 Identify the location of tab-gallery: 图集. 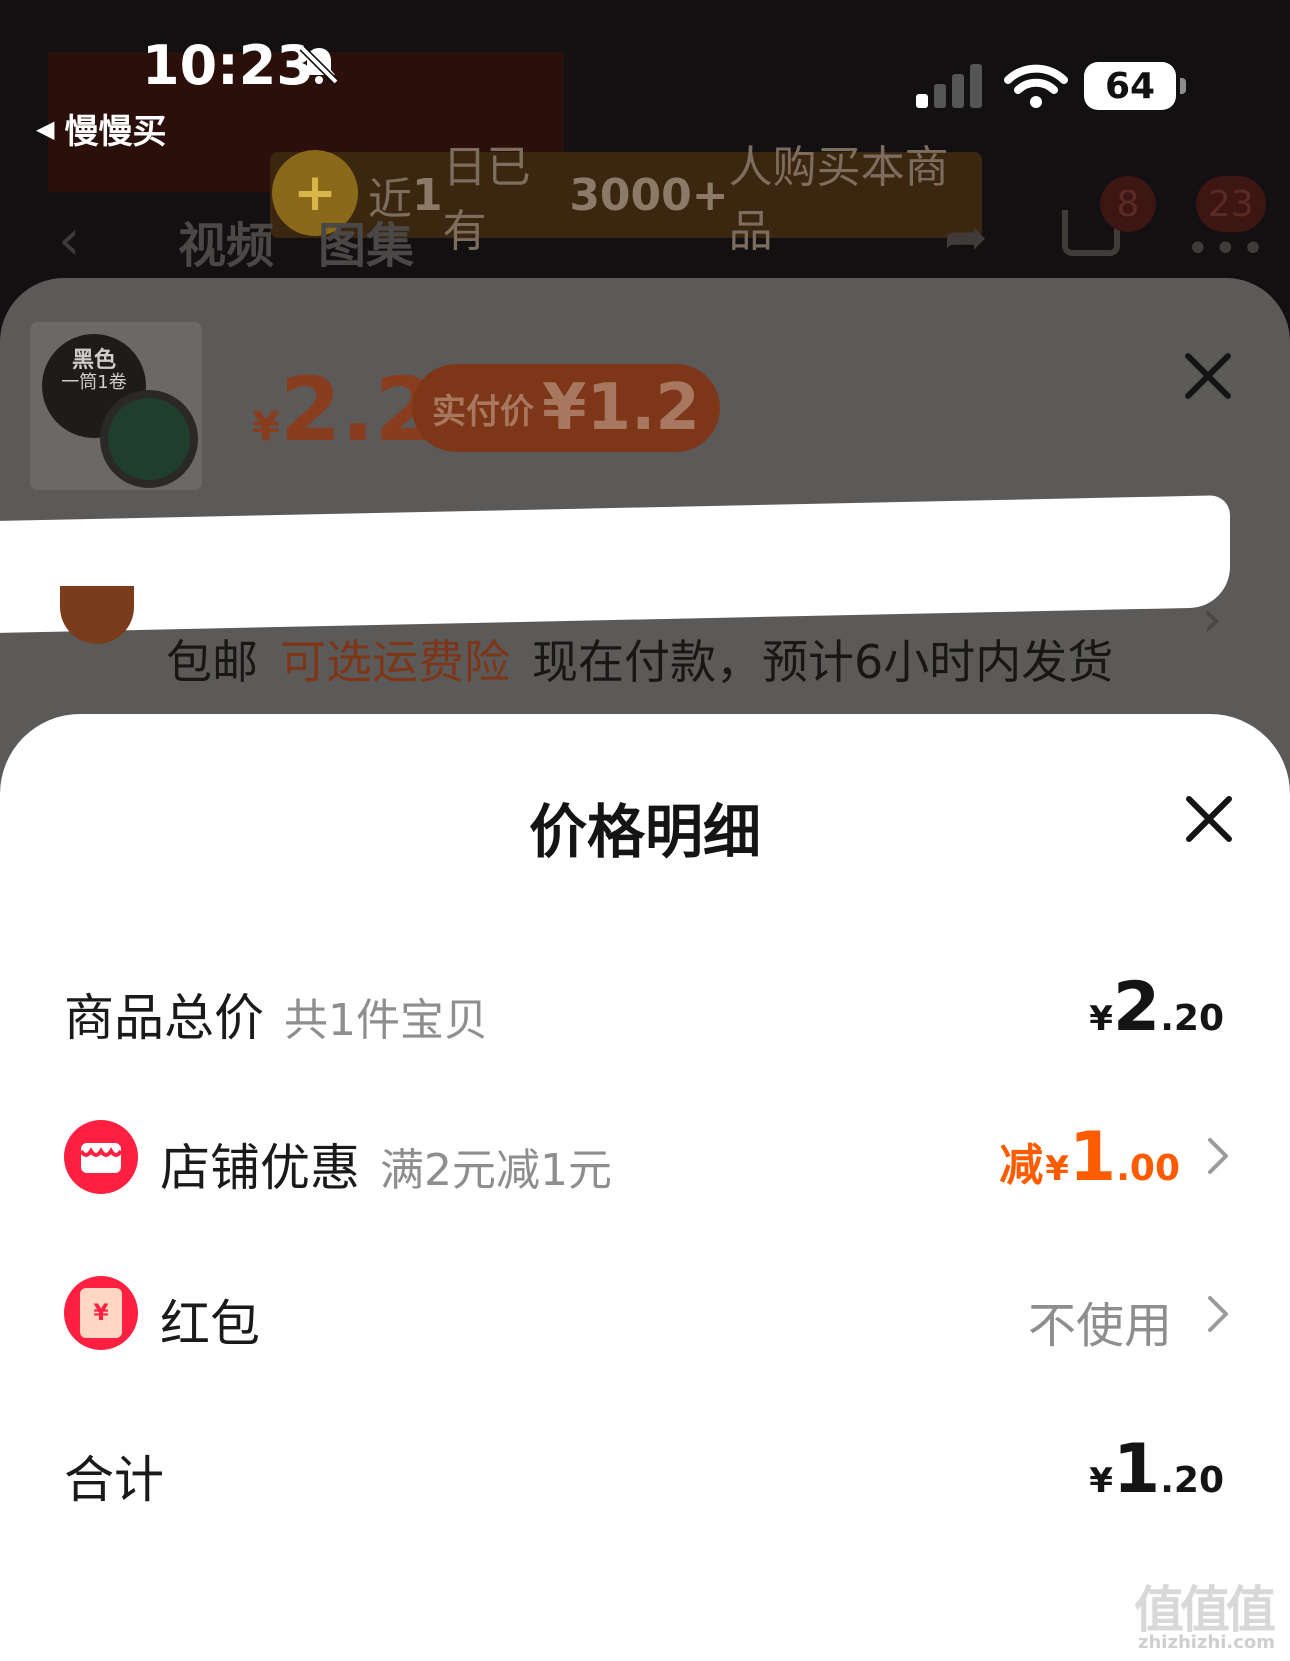
(366, 241).